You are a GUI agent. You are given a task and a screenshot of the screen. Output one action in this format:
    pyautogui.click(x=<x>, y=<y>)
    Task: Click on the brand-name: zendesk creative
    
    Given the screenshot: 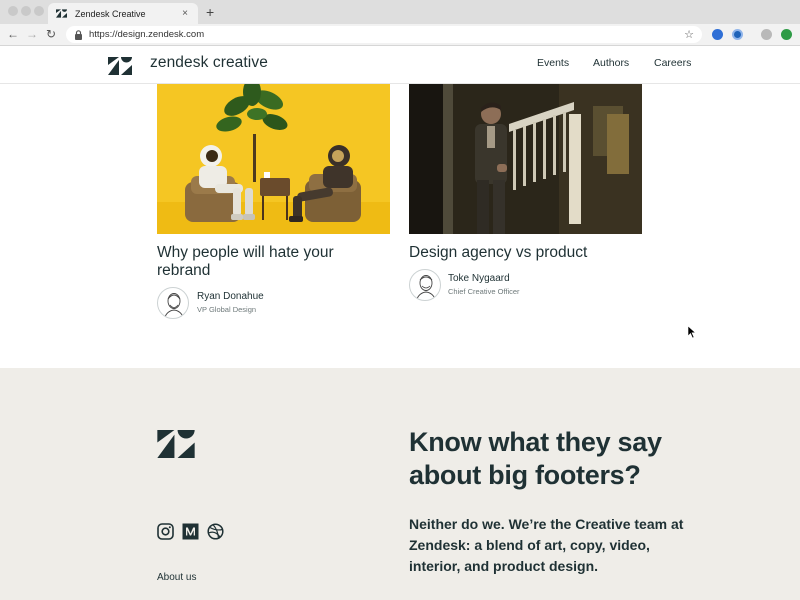 What is the action you would take?
    pyautogui.click(x=209, y=63)
    